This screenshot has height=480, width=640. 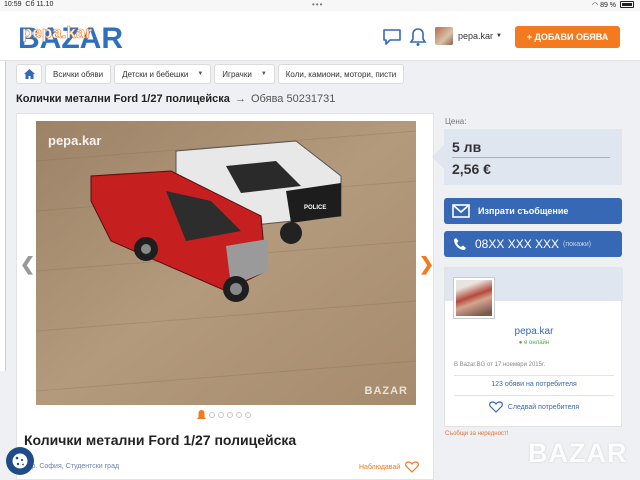 I want to click on ad-number: Обява 50231731, so click(x=293, y=99).